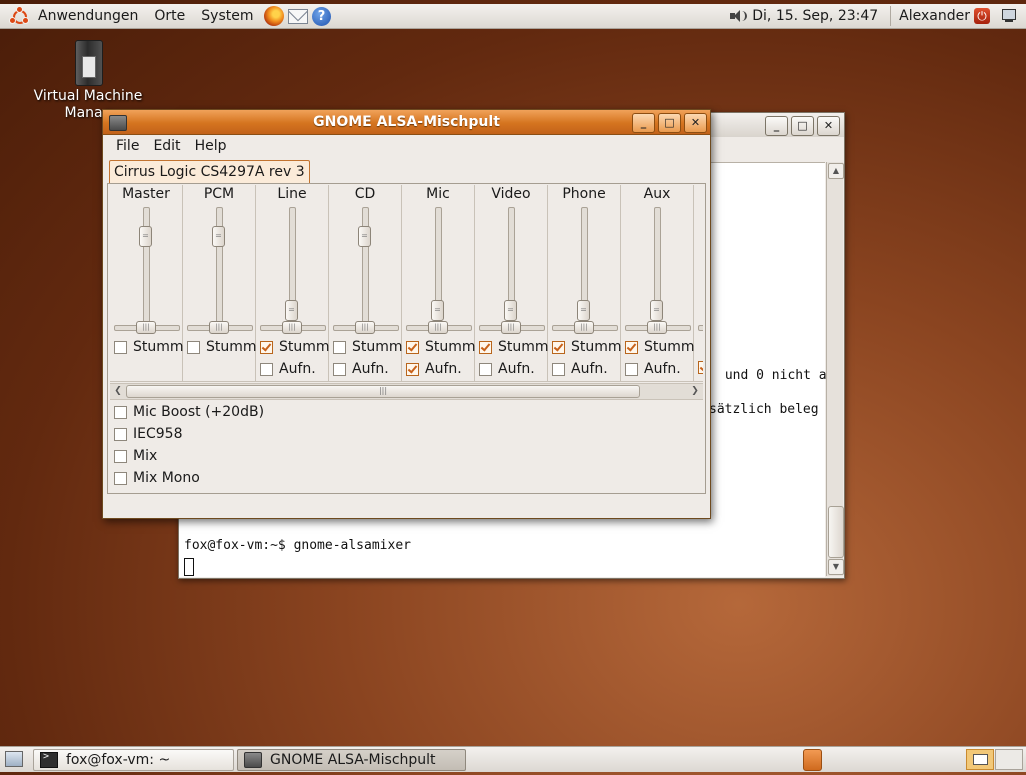 The width and height of the screenshot is (1026, 775). I want to click on bottom-panel: fox@fox-vm: ~ GNOME ALSA-Mischpult, so click(513, 759).